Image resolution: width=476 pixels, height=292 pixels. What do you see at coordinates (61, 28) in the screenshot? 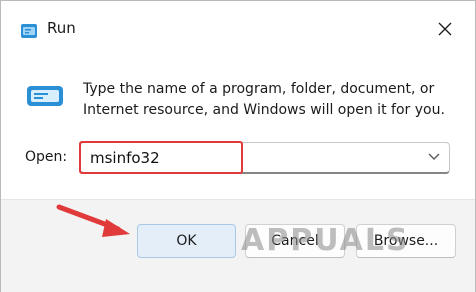
I see `window-title: Run` at bounding box center [61, 28].